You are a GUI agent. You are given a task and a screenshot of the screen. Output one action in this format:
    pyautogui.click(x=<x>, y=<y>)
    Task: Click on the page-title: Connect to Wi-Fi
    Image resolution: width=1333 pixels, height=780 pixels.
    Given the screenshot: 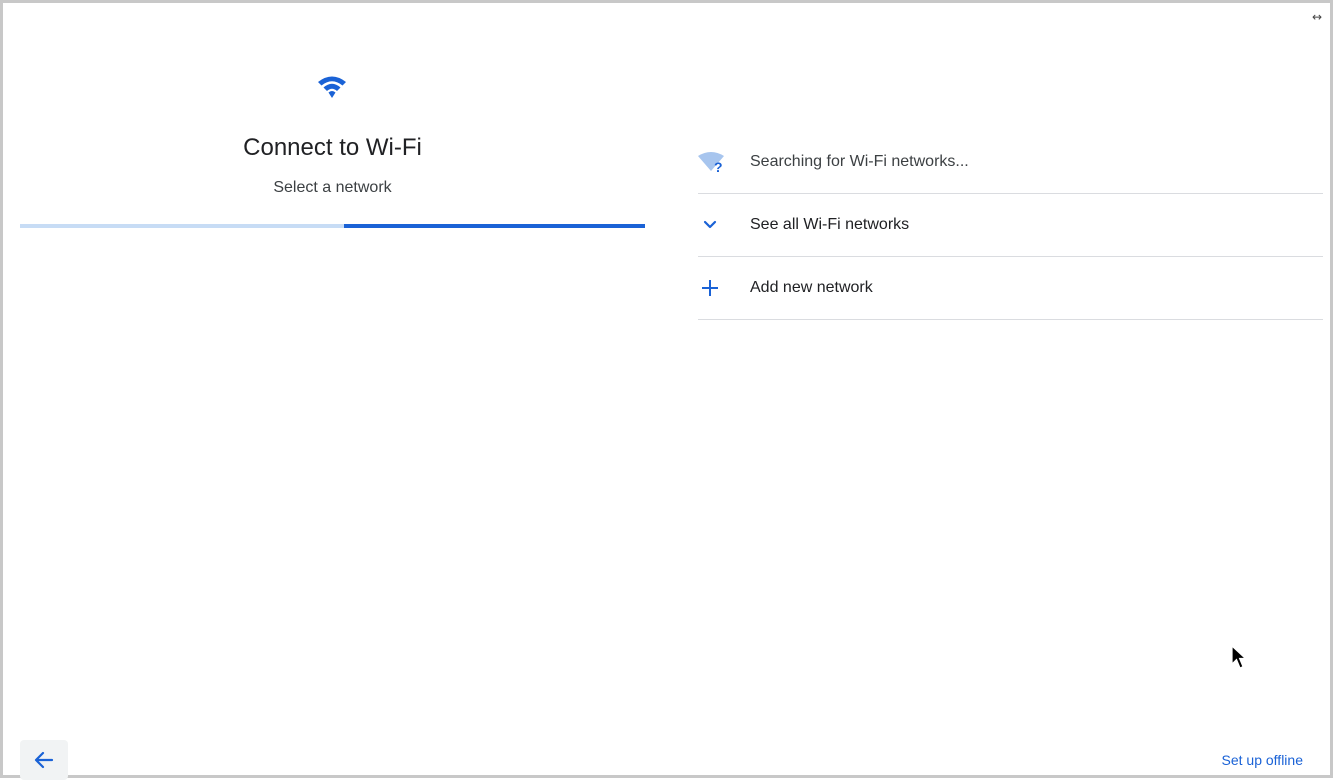 What is the action you would take?
    pyautogui.click(x=332, y=147)
    